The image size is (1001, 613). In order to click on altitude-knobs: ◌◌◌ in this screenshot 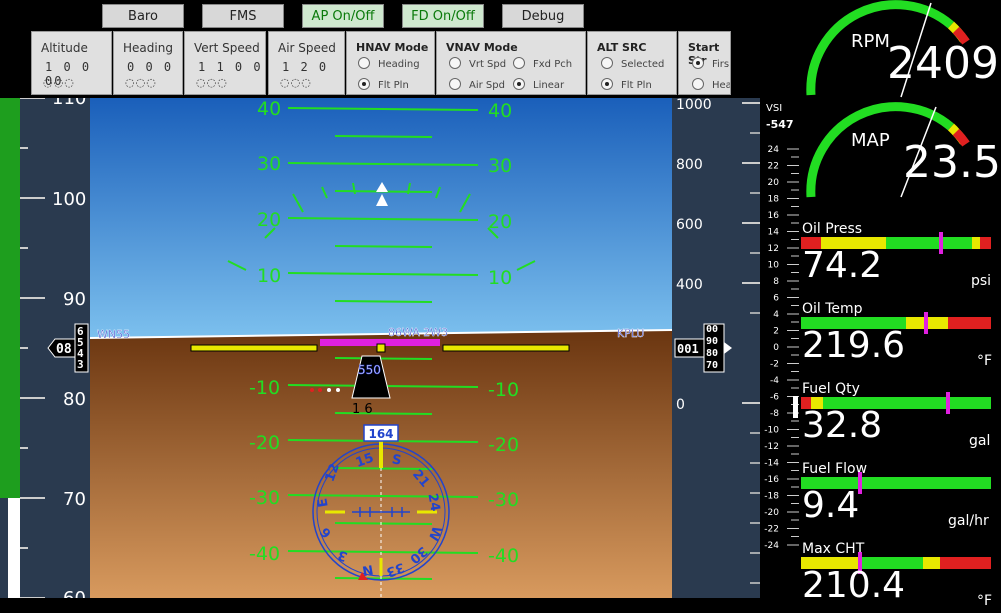, I will do `click(59, 82)`.